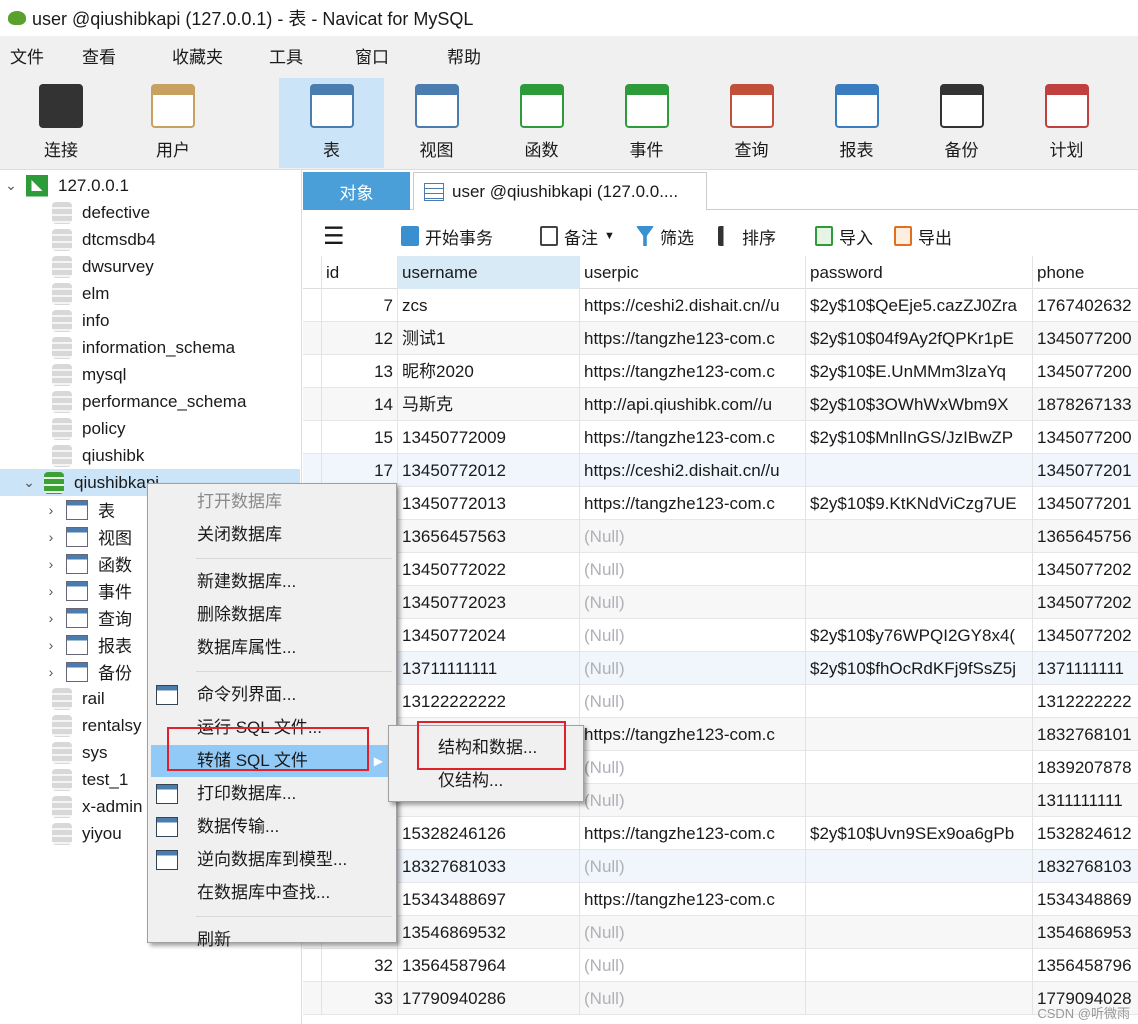  Describe the element at coordinates (720, 536) in the screenshot. I see `table-row: 13656457563 (Null) 1365645756` at that location.